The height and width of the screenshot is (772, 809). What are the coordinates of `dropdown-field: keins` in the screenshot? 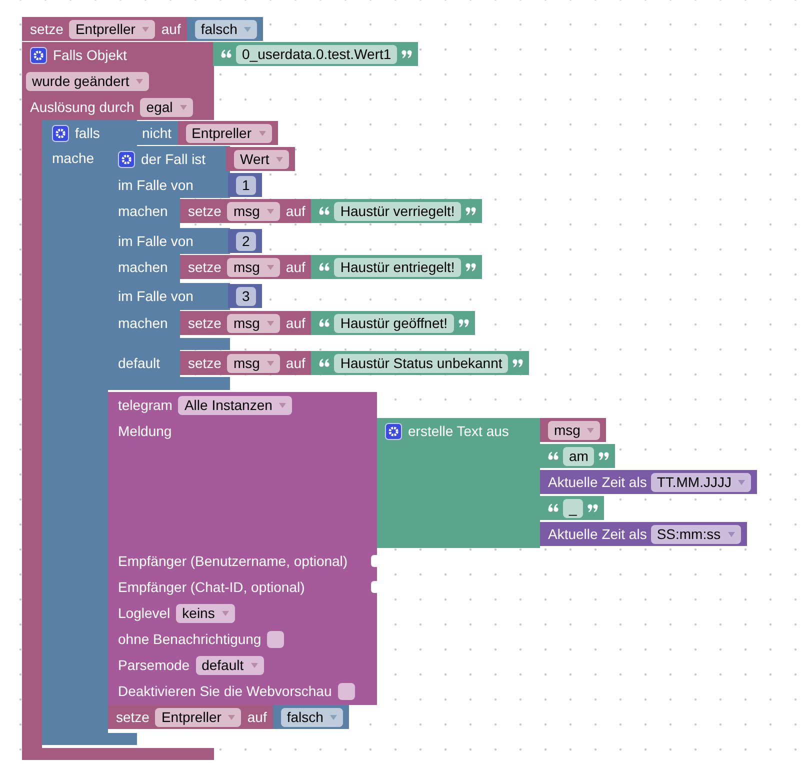 It's located at (205, 613).